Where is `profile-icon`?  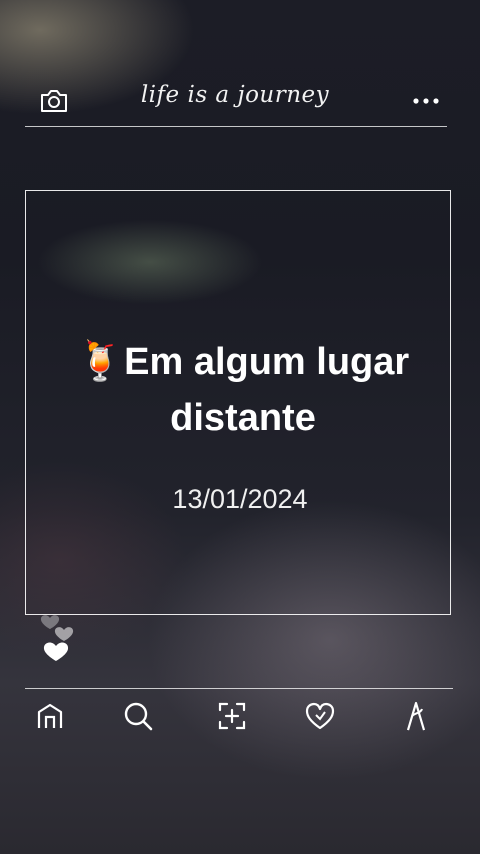
profile-icon is located at coordinates (416, 716).